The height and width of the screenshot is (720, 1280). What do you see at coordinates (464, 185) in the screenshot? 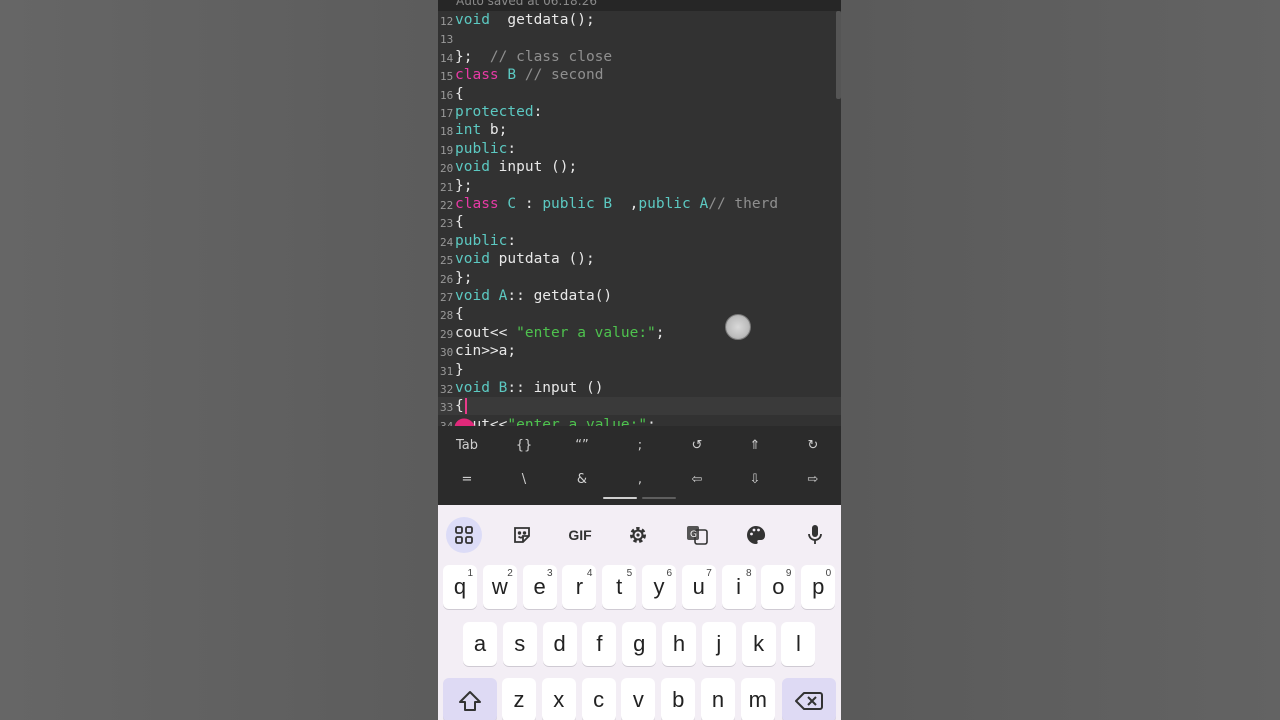
I see `code-text: };` at bounding box center [464, 185].